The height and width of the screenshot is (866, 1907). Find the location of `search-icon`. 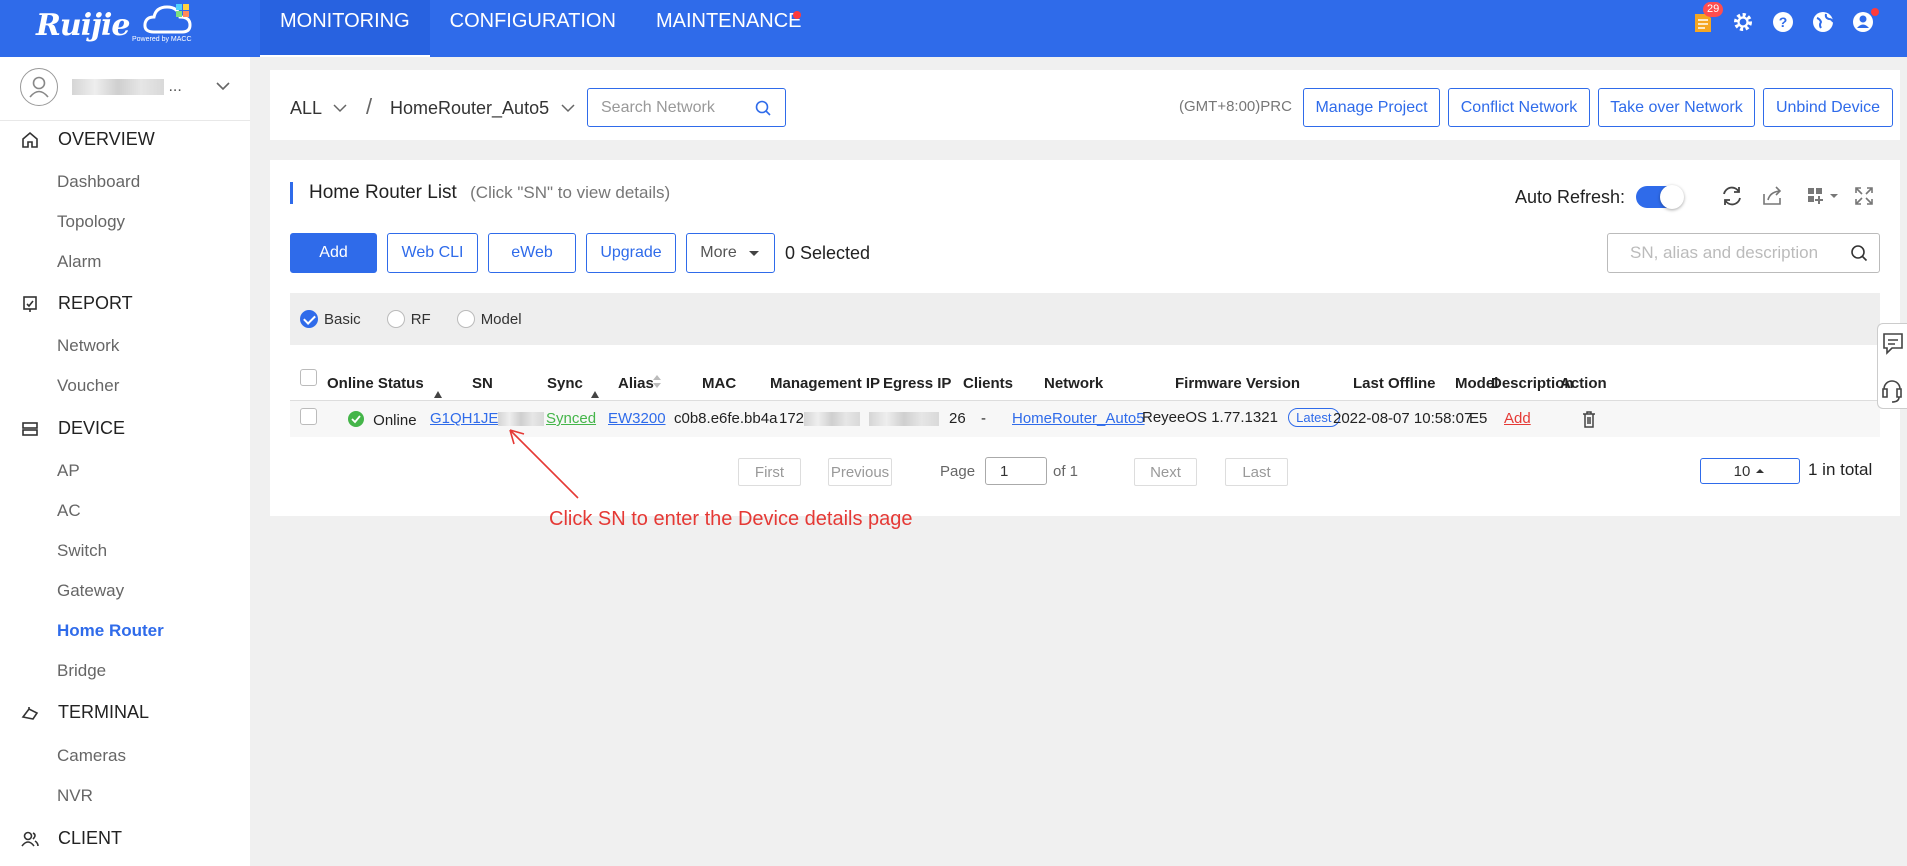

search-icon is located at coordinates (763, 108).